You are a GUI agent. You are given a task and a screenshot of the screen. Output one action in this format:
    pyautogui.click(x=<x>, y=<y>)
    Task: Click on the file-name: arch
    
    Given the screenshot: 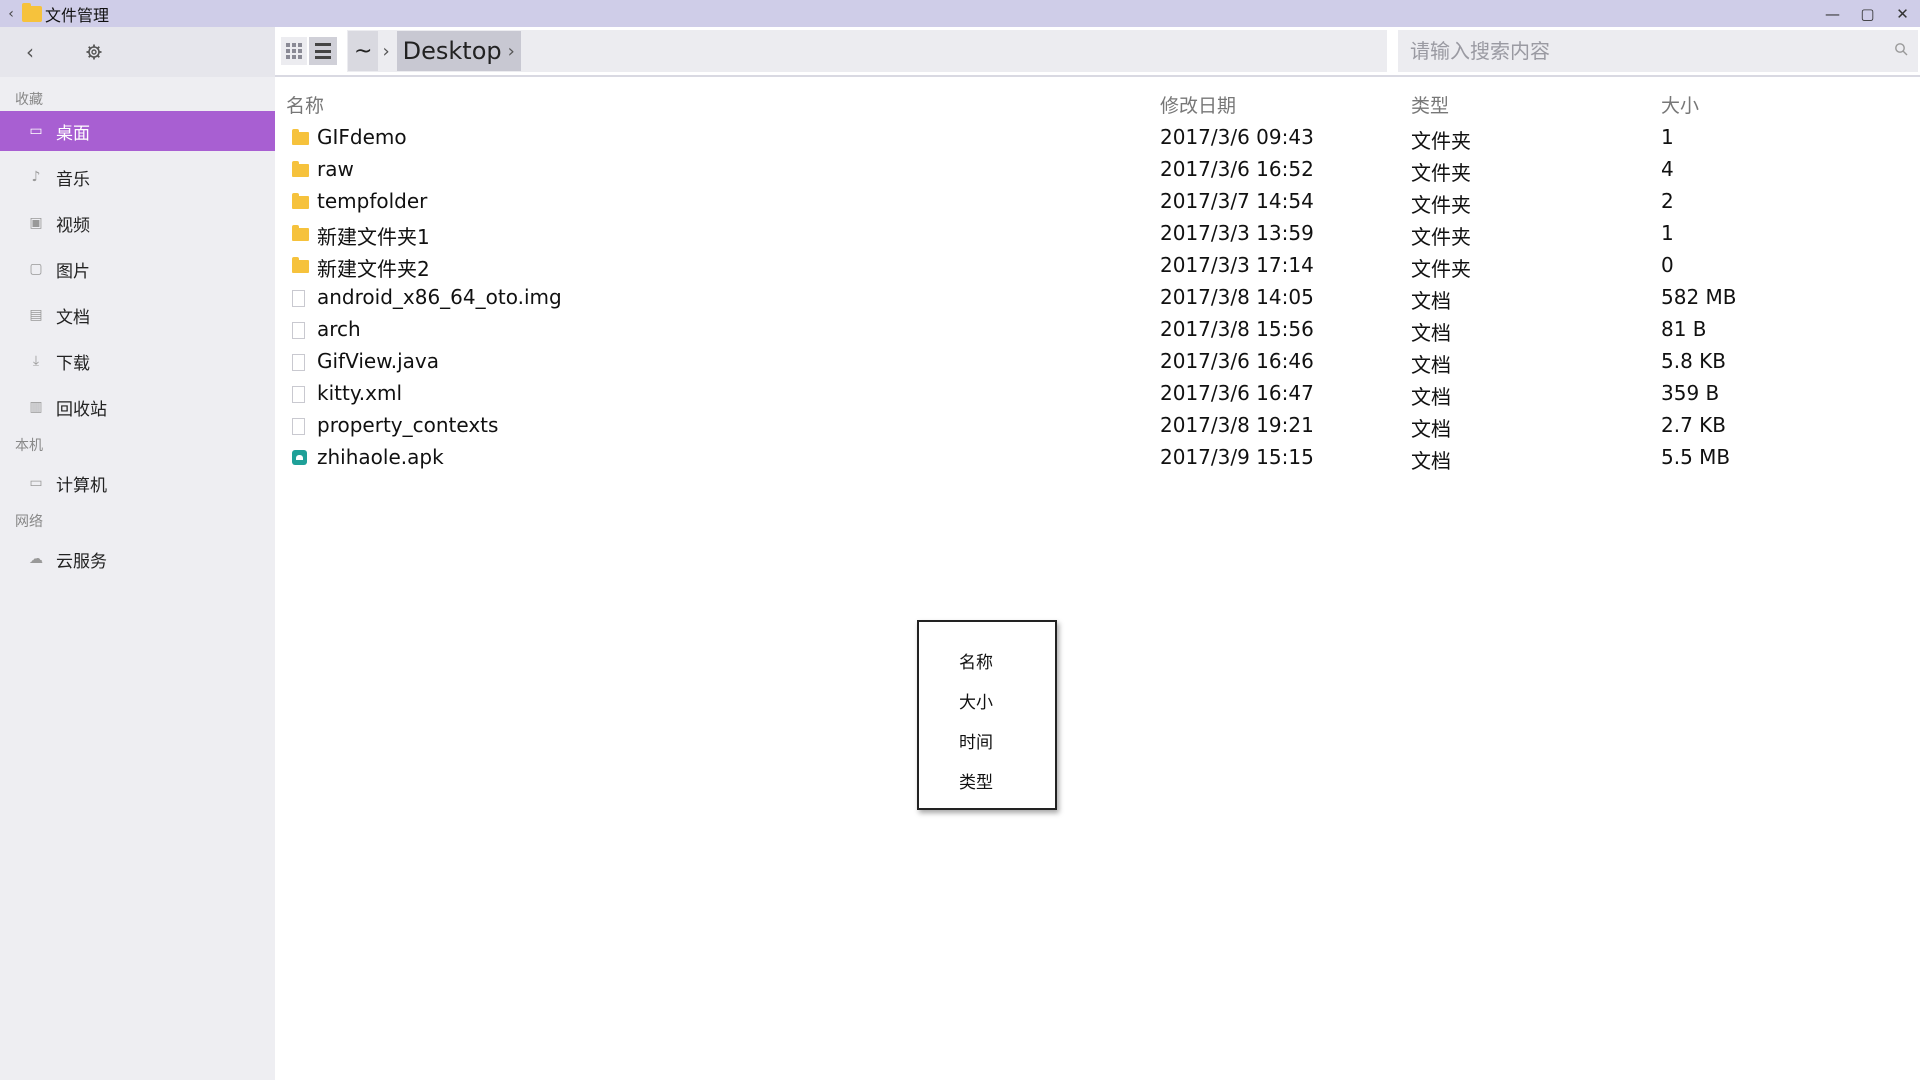 What is the action you would take?
    pyautogui.click(x=339, y=329)
    